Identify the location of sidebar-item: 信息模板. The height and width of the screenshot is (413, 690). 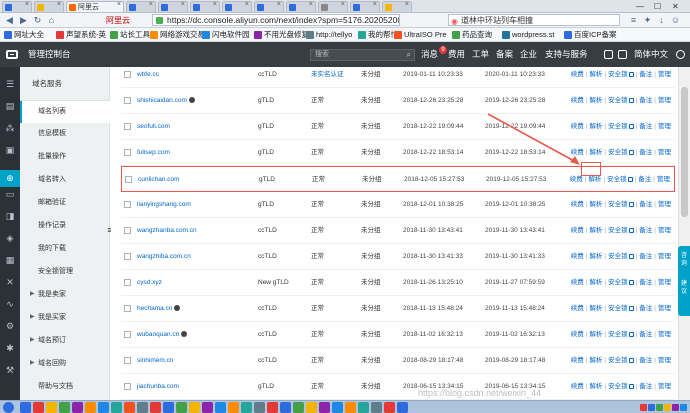
(65, 133).